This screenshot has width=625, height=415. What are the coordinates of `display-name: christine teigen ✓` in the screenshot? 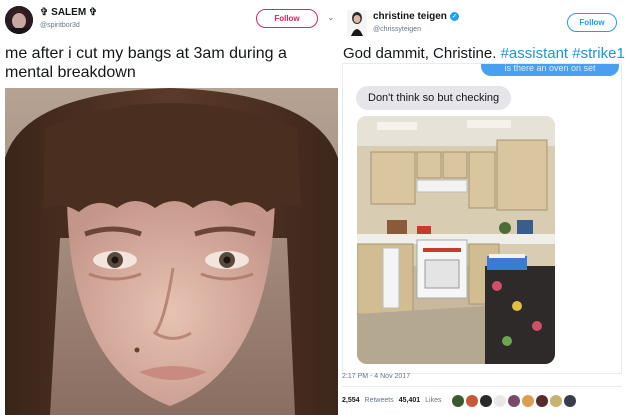 It's located at (416, 16).